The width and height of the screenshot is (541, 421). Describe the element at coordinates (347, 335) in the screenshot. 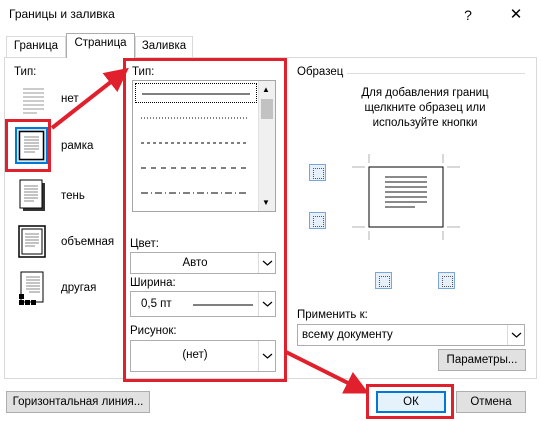

I see `apply-value: всему документу` at that location.